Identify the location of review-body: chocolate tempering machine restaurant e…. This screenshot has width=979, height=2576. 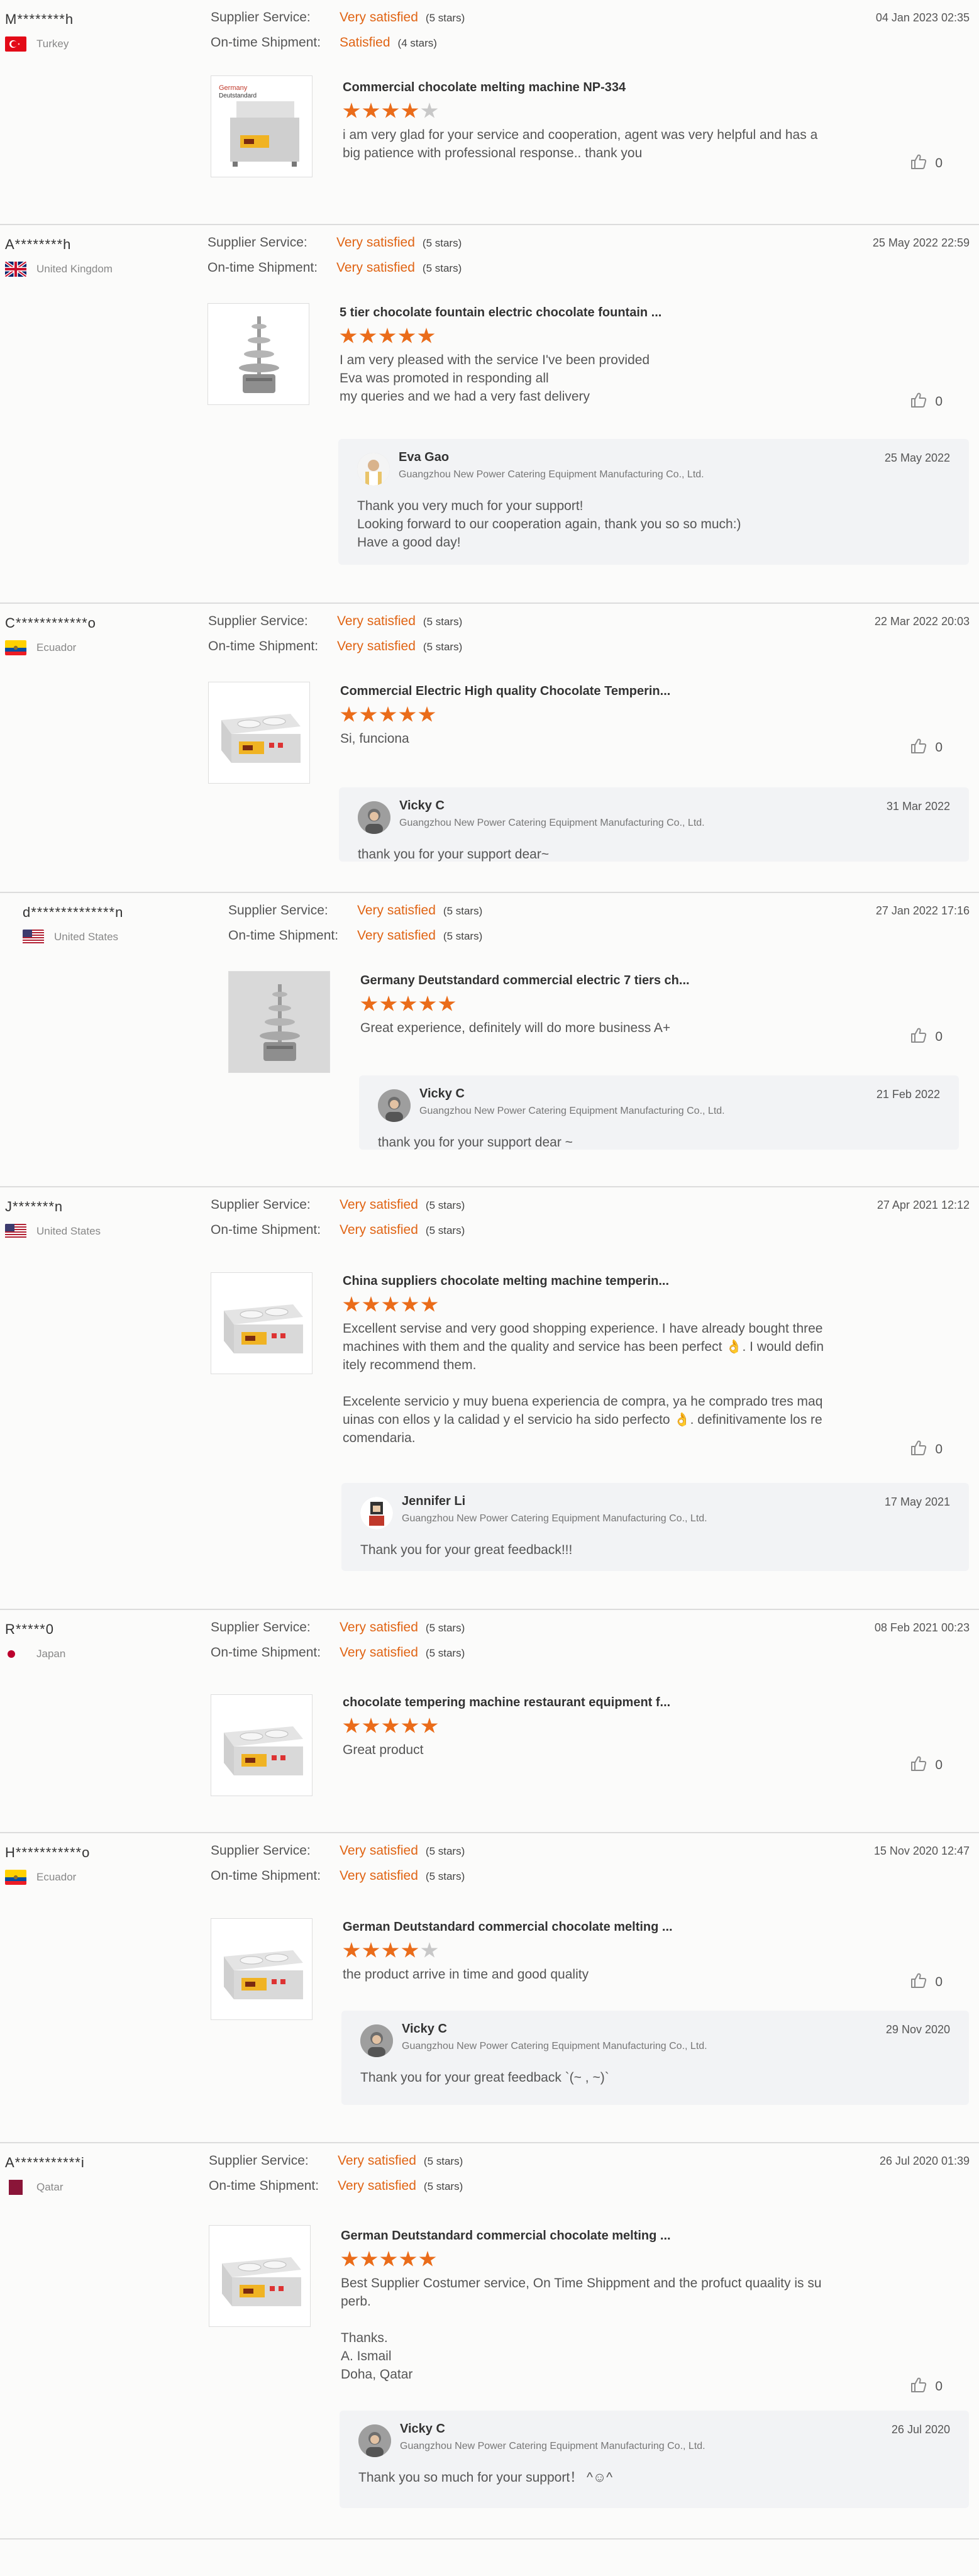
(600, 1727).